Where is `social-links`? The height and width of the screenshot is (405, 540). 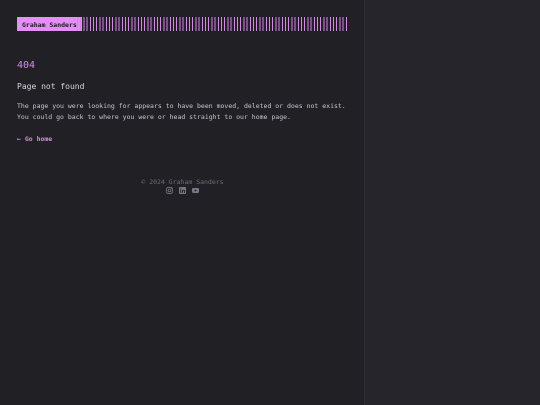
social-links is located at coordinates (182, 190).